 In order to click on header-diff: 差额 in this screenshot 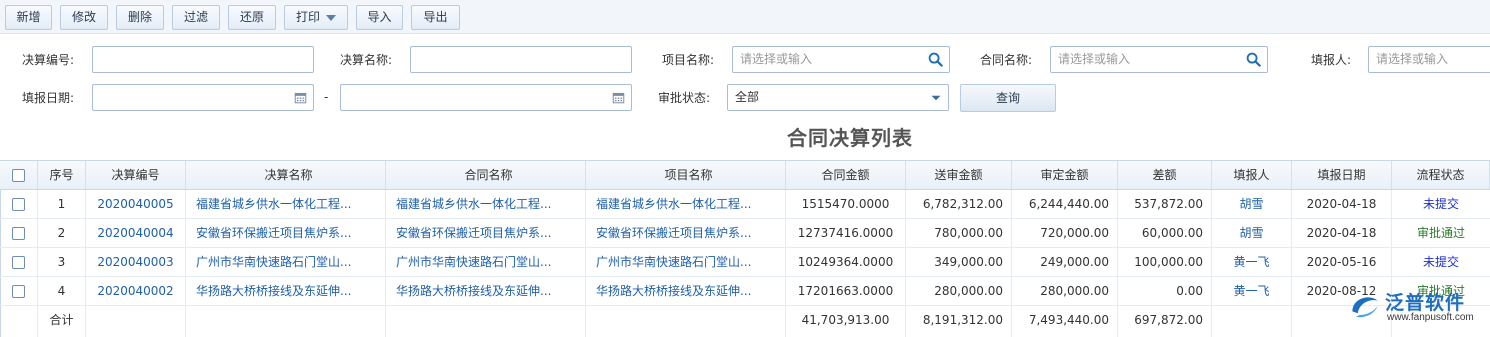, I will do `click(1165, 175)`.